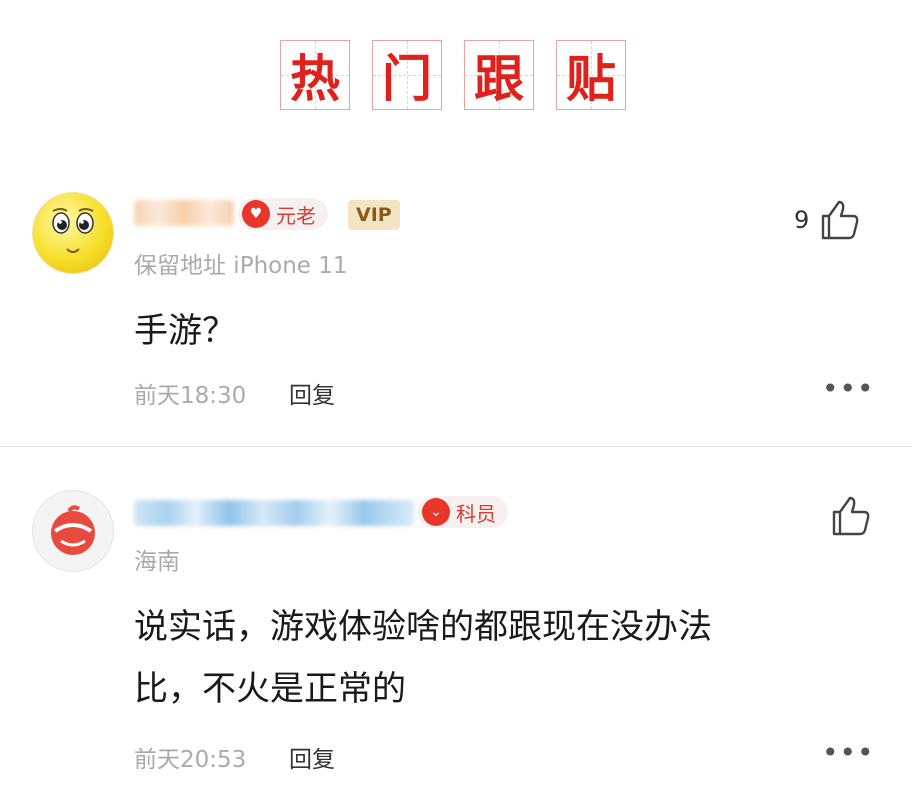 Image resolution: width=912 pixels, height=794 pixels. I want to click on like-button, so click(846, 516).